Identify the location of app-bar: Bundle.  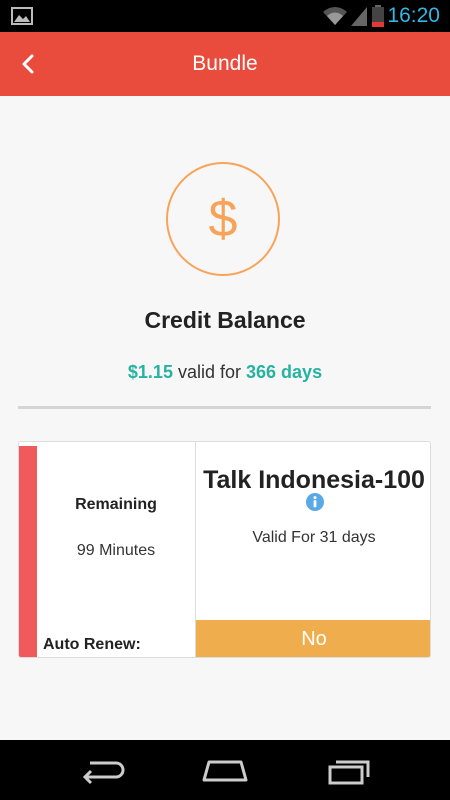
(225, 64).